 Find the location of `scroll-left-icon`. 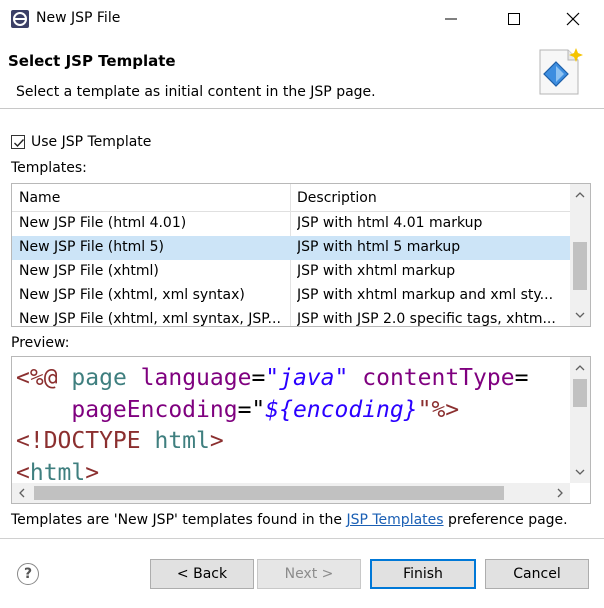

scroll-left-icon is located at coordinates (22, 493).